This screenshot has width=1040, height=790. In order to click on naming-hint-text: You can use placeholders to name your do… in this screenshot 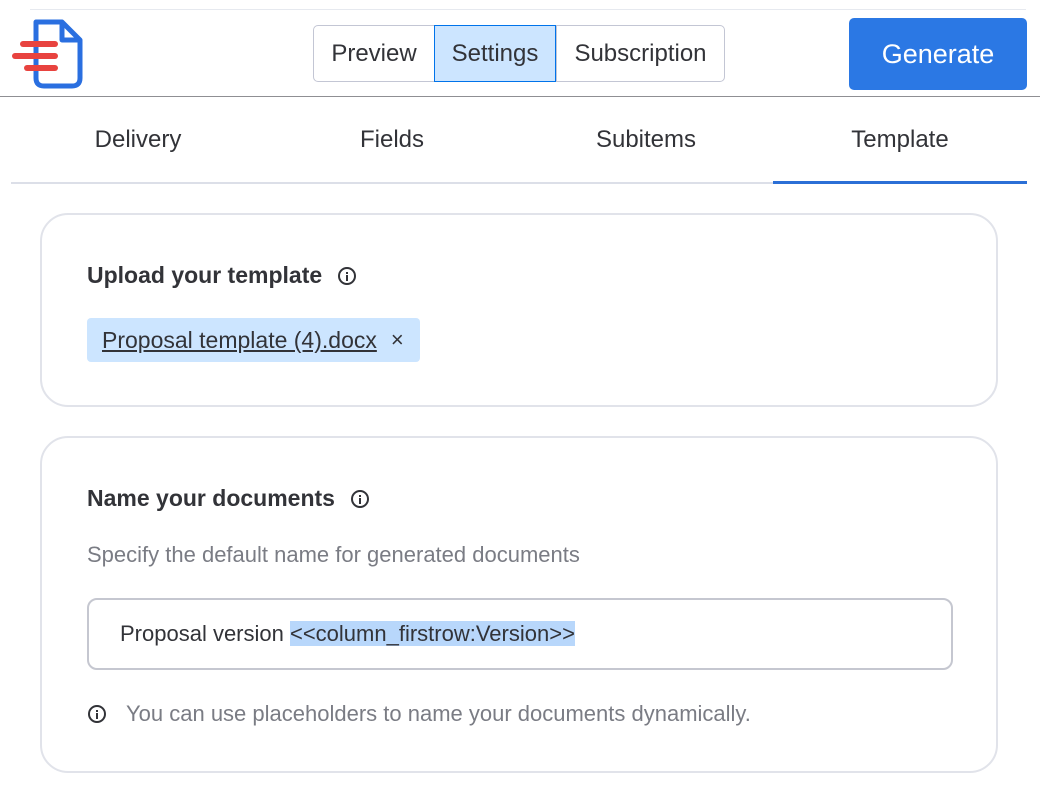, I will do `click(438, 713)`.